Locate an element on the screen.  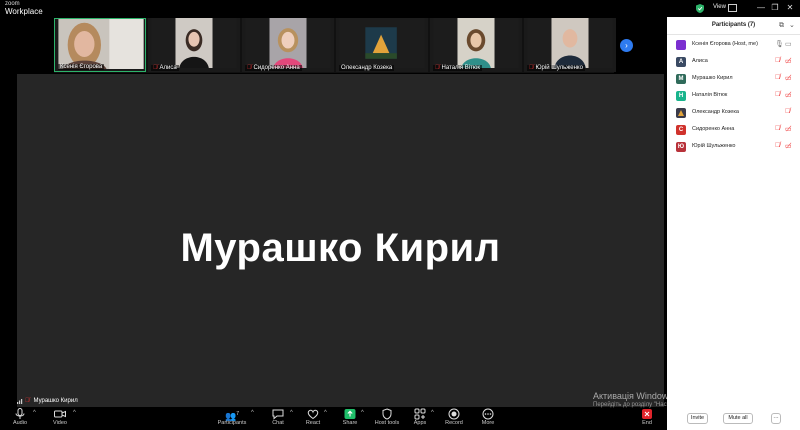
participant-row: М Мурашко Кирил 🎙̸ ▭̸ is located at coordinates (733, 79).